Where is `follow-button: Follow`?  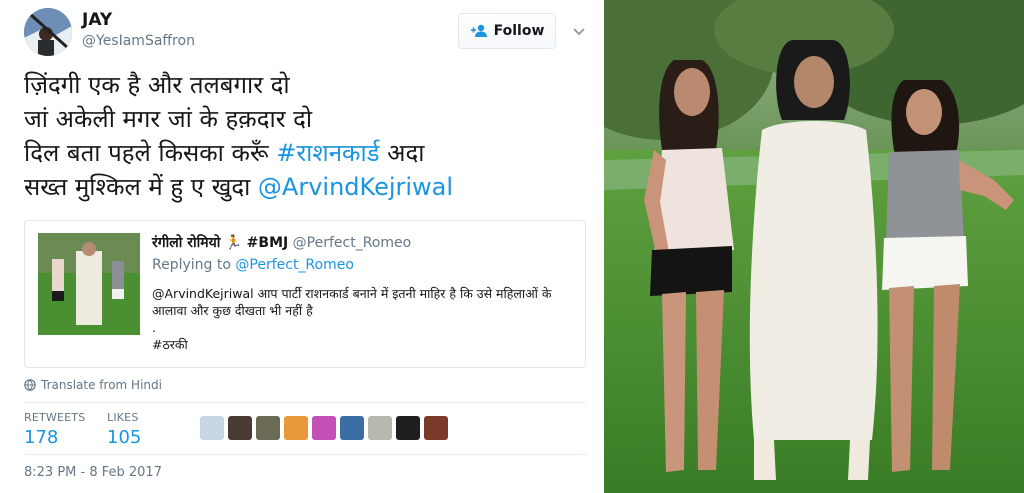 follow-button: Follow is located at coordinates (507, 31).